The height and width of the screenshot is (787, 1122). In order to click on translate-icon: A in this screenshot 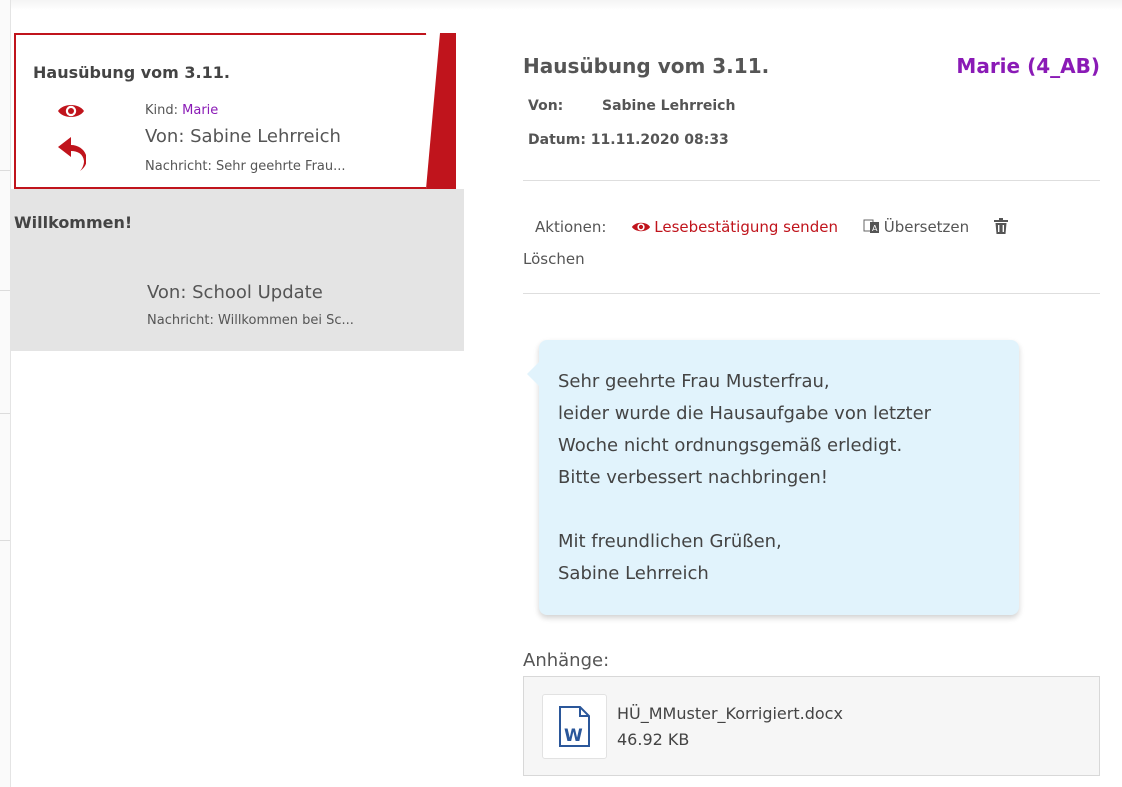, I will do `click(871, 226)`.